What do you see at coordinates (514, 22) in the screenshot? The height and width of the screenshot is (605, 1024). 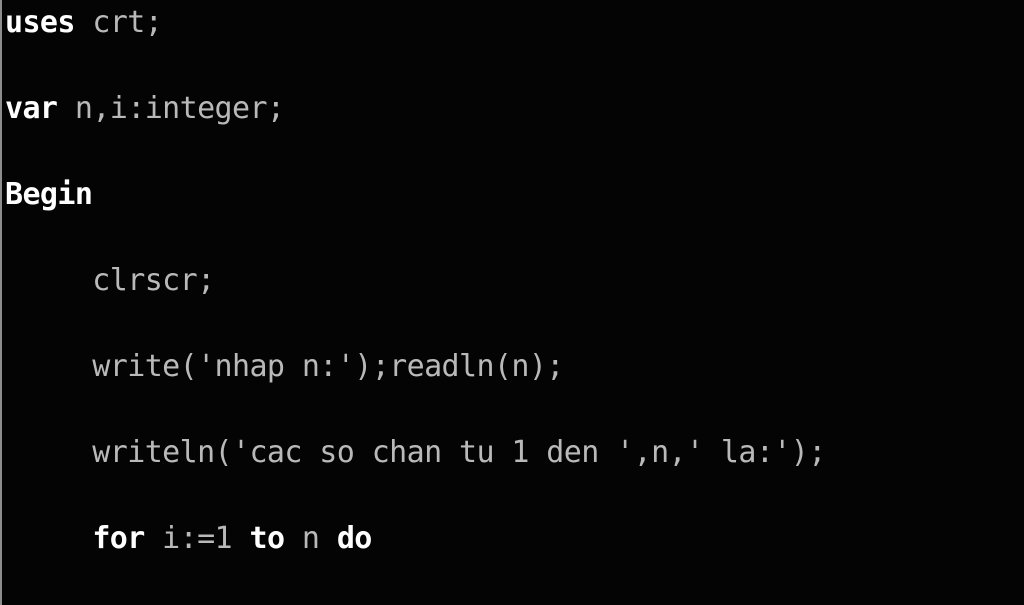 I see `code-line: uses crt;` at bounding box center [514, 22].